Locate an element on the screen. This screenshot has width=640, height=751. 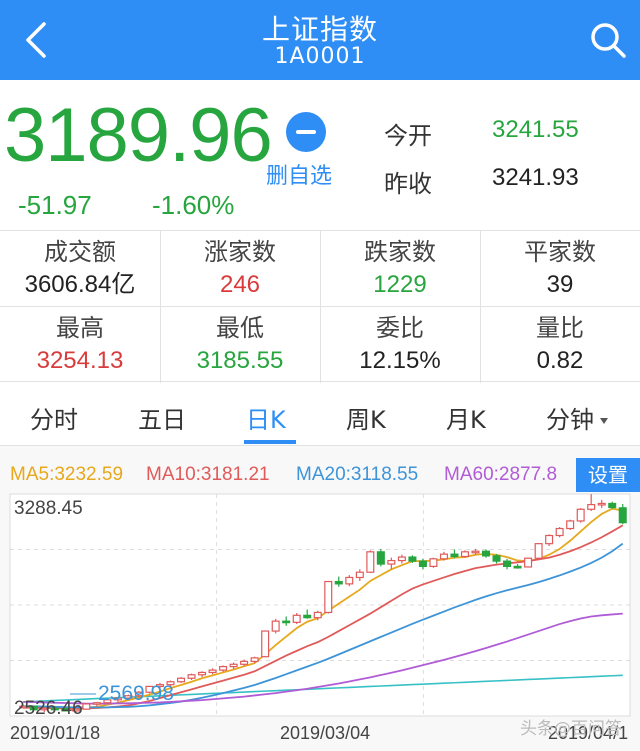
search-icon is located at coordinates (608, 40).